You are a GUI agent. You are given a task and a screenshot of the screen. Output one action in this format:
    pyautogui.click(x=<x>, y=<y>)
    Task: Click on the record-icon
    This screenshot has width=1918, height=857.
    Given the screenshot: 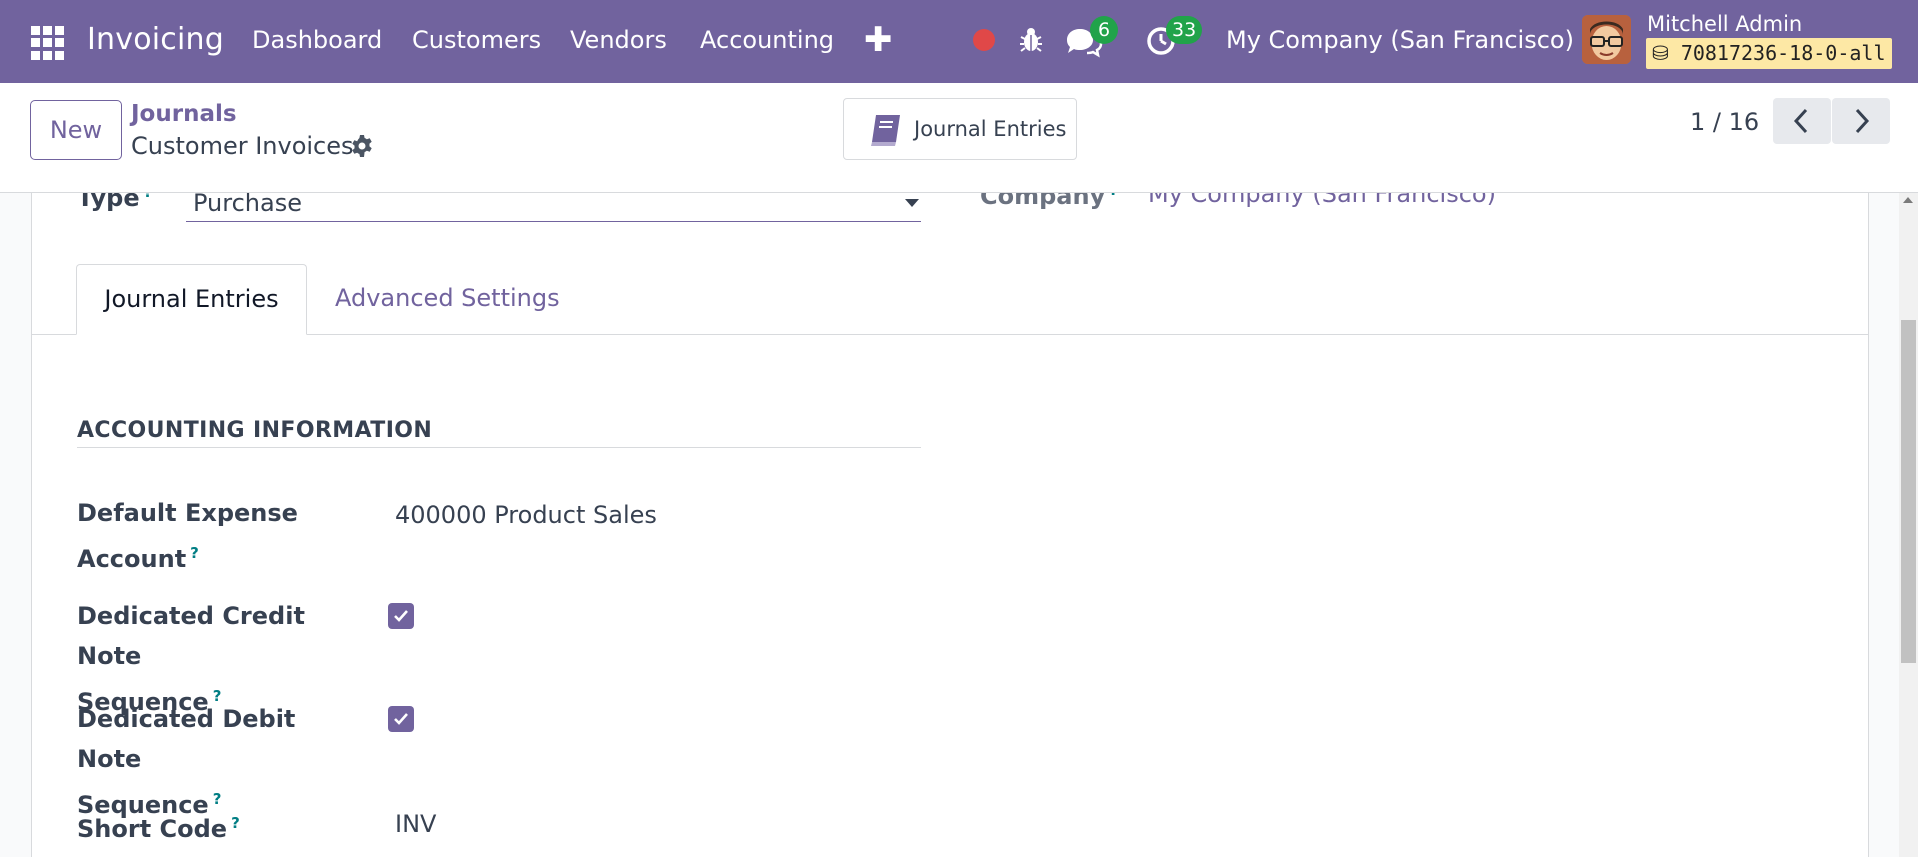 What is the action you would take?
    pyautogui.click(x=984, y=40)
    